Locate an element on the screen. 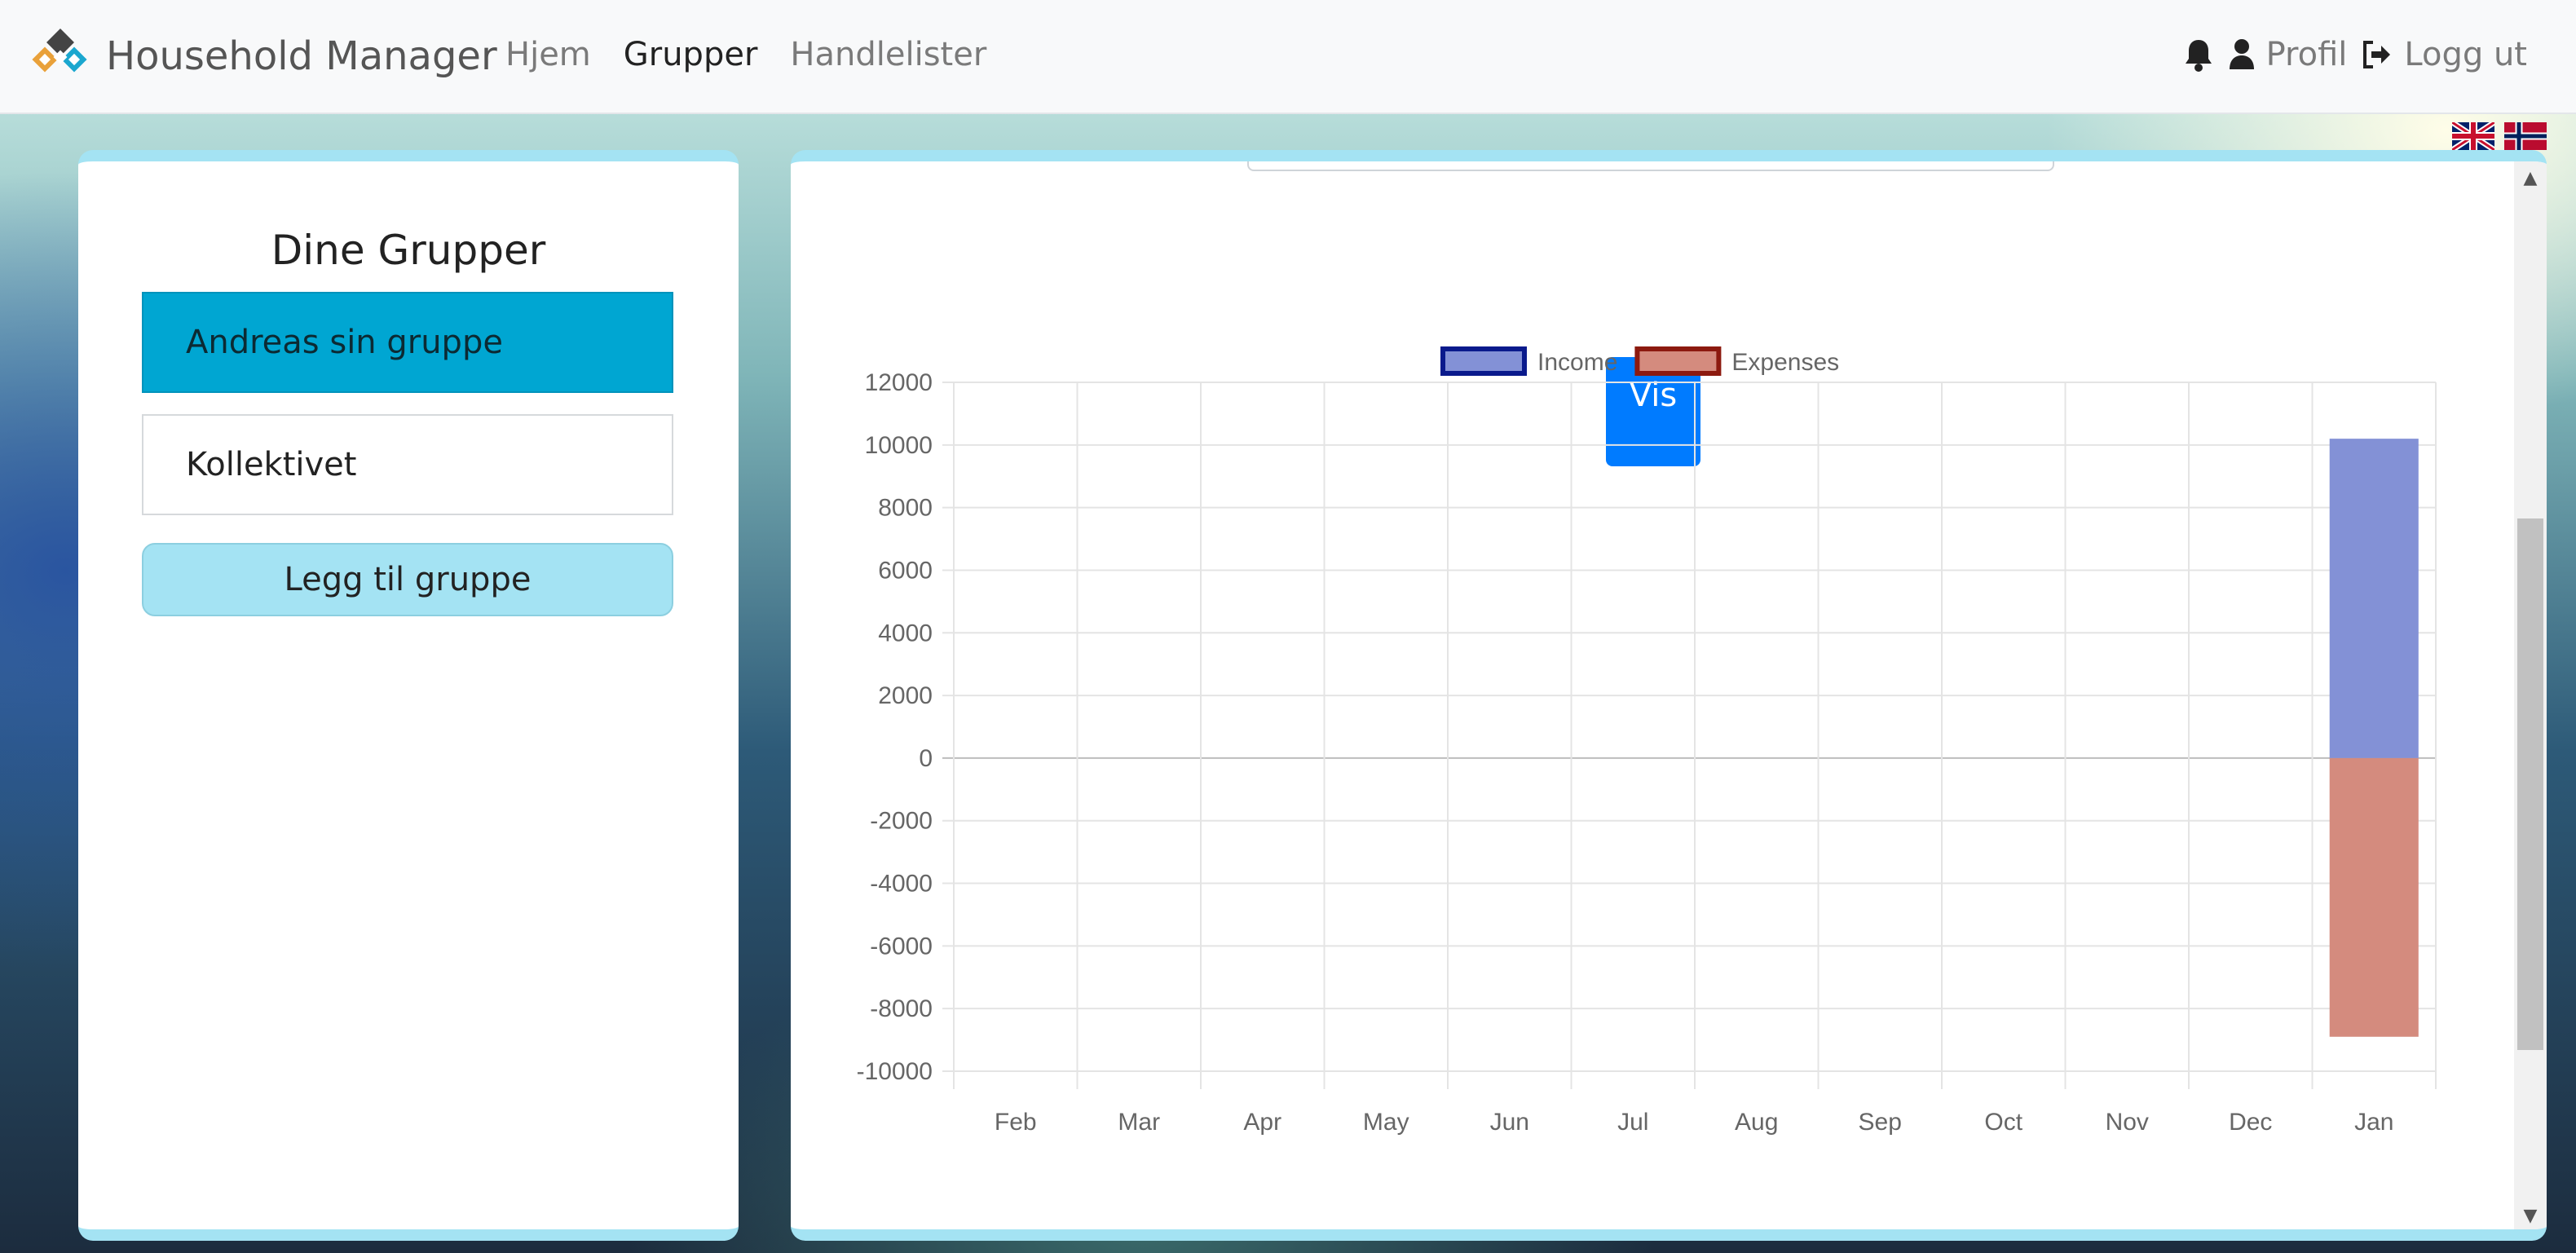 The width and height of the screenshot is (2576, 1253). y-tick-label: -10000 is located at coordinates (895, 1071).